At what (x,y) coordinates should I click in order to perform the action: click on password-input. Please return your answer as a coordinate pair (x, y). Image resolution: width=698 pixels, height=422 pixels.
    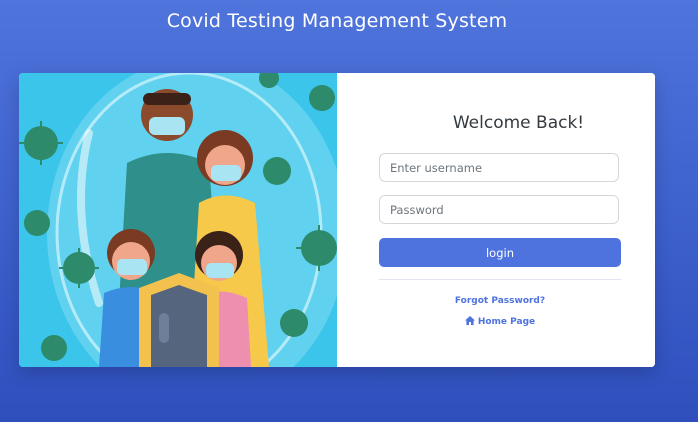
    Looking at the image, I should click on (499, 209).